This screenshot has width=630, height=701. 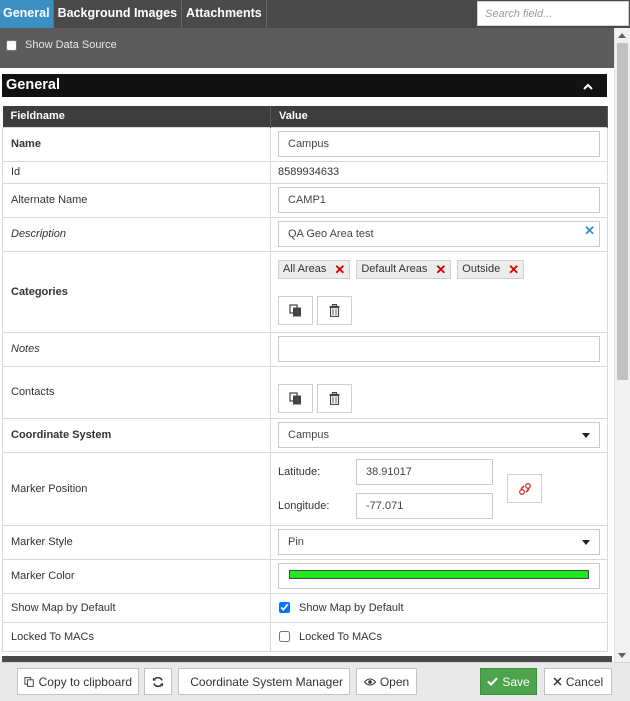 I want to click on show-data-source-toggle: Show Data Source, so click(x=61, y=45).